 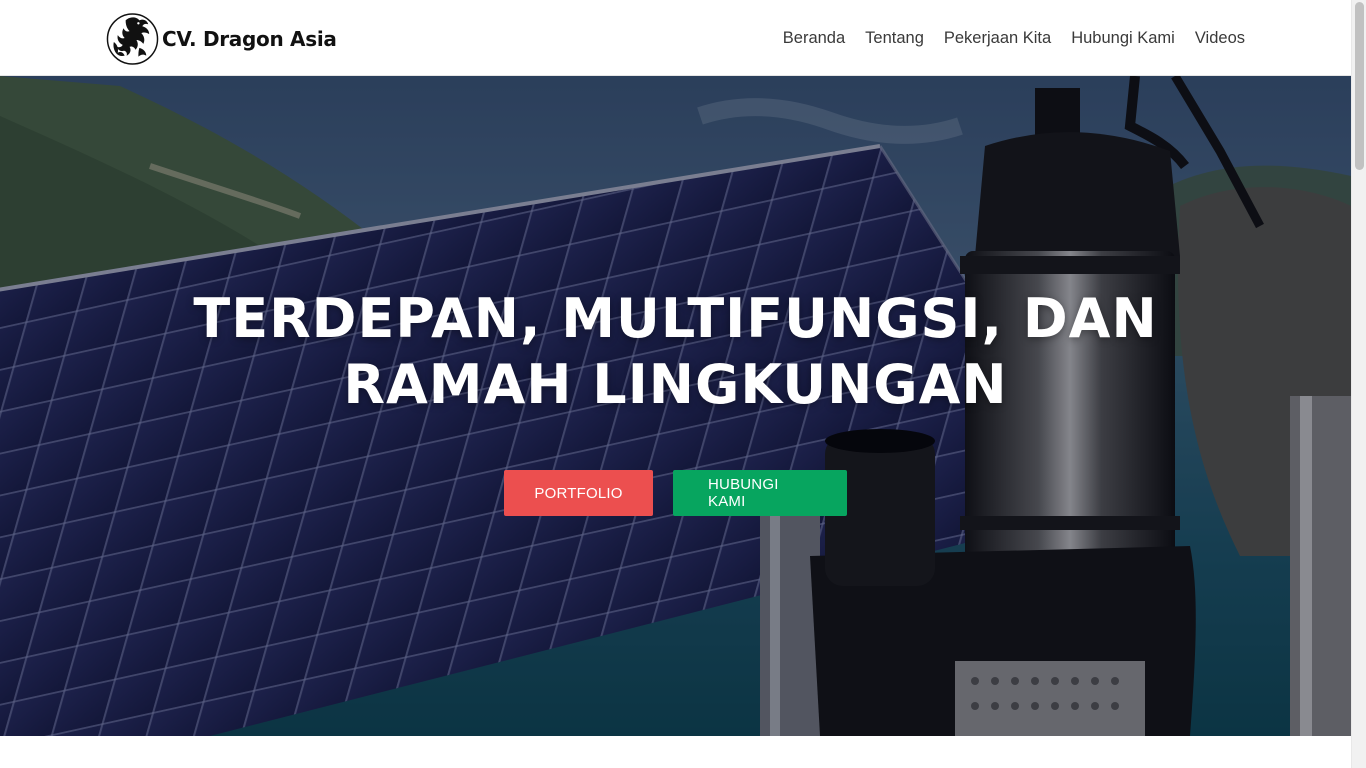 I want to click on nav-item-beranda: Beranda, so click(x=814, y=38).